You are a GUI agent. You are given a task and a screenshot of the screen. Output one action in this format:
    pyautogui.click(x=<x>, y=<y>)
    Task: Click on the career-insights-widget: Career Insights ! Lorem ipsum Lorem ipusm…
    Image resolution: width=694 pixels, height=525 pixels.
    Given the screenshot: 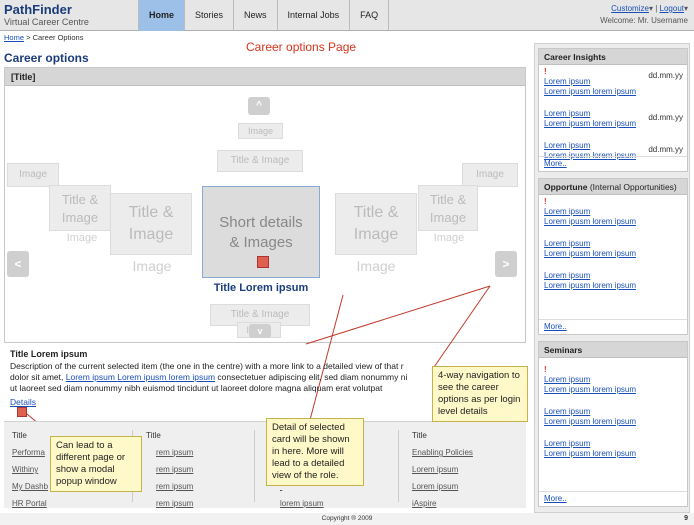 What is the action you would take?
    pyautogui.click(x=613, y=110)
    